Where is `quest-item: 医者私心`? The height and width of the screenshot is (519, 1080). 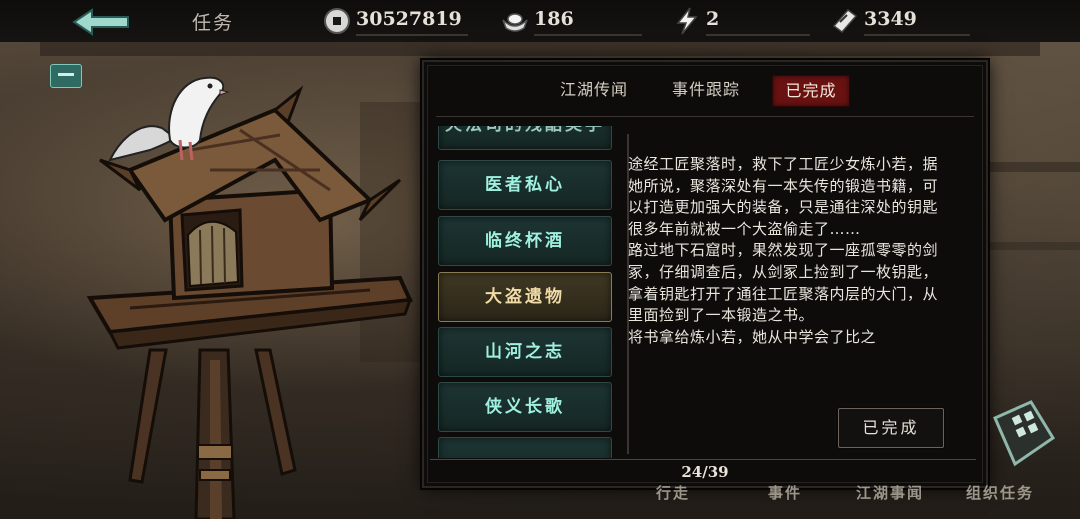 quest-item: 医者私心 is located at coordinates (525, 185).